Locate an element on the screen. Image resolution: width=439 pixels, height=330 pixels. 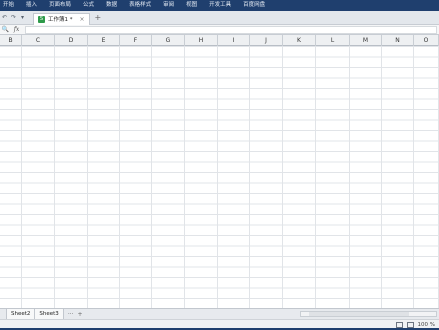
column-header-row: BCDEFGHIJKLMNO is located at coordinates (219, 40).